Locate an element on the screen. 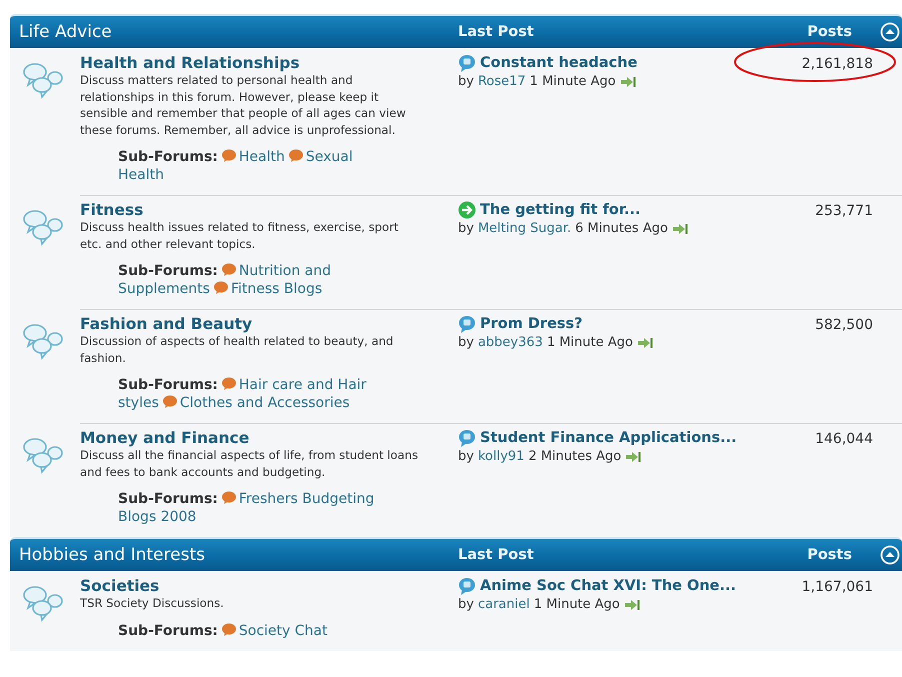 Image resolution: width=902 pixels, height=677 pixels. forum-description: Discuss health issues related to fitness, exercise, sport etc. and other relevant topics. is located at coordinates (240, 235).